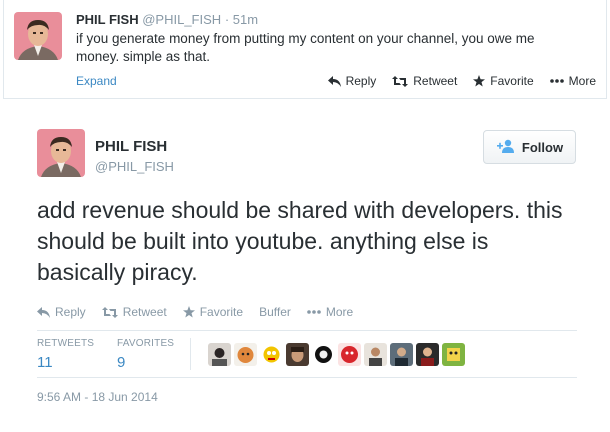 This screenshot has width=610, height=432. What do you see at coordinates (542, 147) in the screenshot?
I see `follow-label: Follow` at bounding box center [542, 147].